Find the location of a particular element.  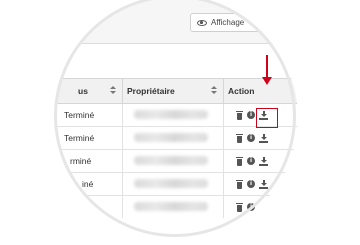

table-row: iné i is located at coordinates (177, 184).